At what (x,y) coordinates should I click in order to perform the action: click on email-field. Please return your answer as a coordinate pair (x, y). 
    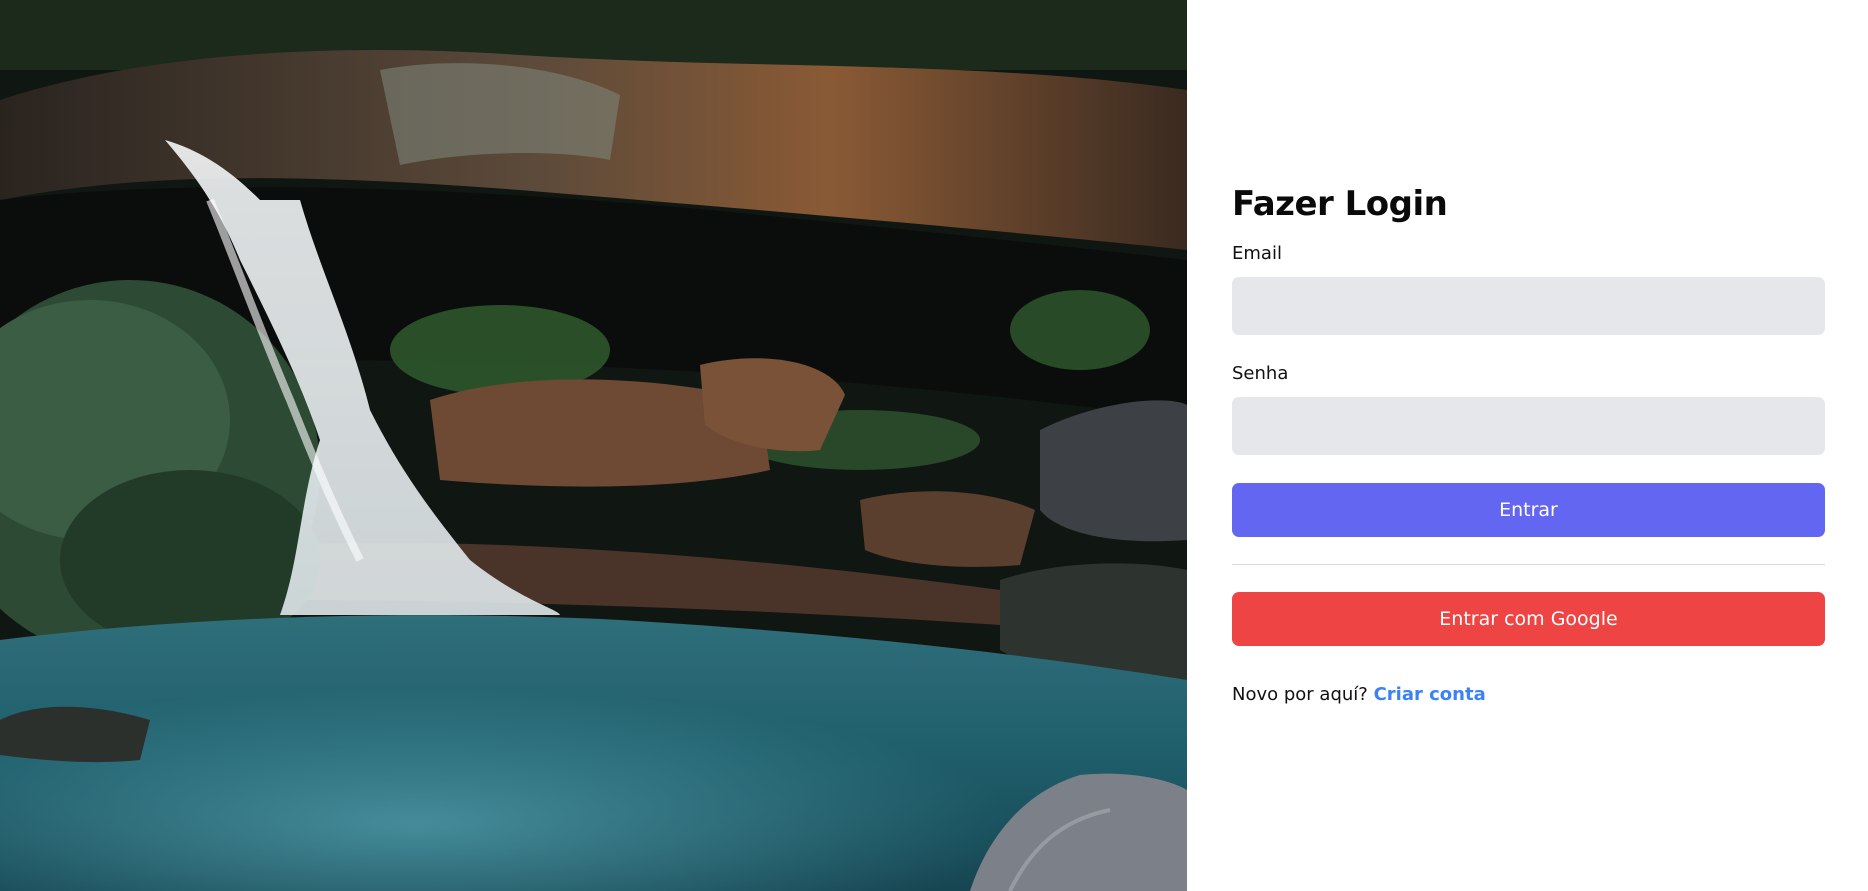
    Looking at the image, I should click on (1528, 306).